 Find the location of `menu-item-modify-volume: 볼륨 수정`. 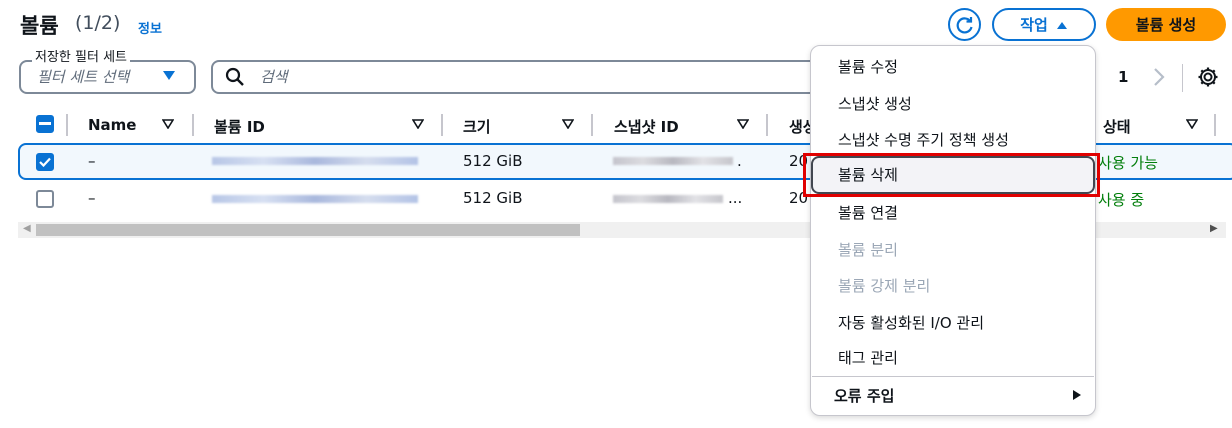

menu-item-modify-volume: 볼륨 수정 is located at coordinates (868, 66).